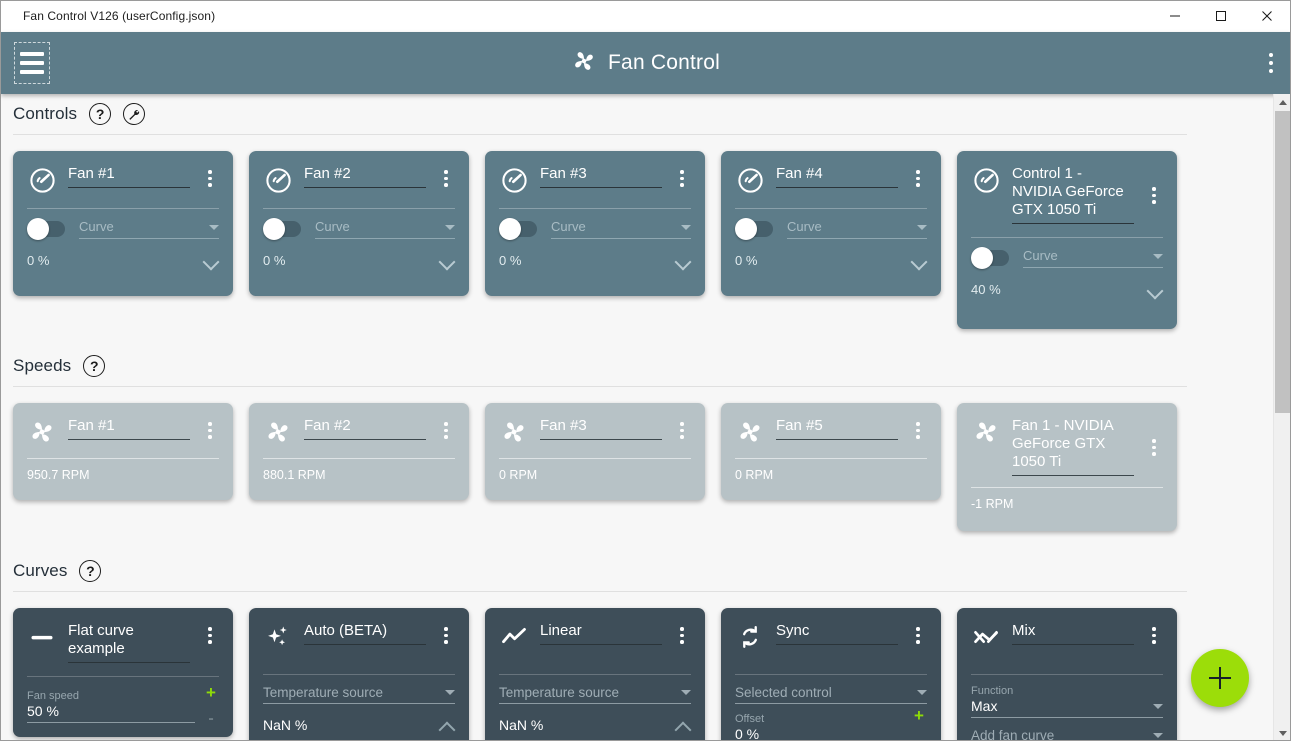 The image size is (1291, 741). What do you see at coordinates (601, 633) in the screenshot?
I see `curve-name: Linear` at bounding box center [601, 633].